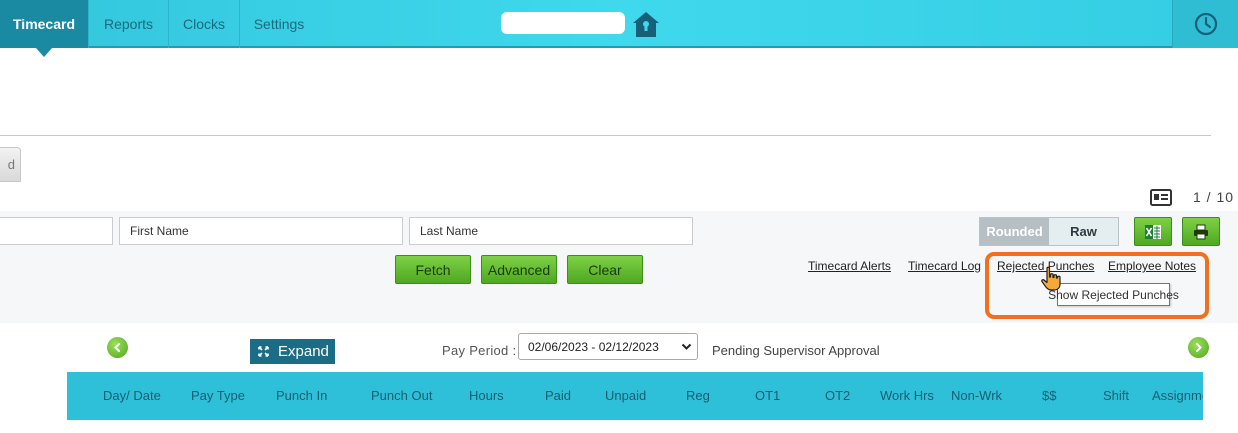 This screenshot has height=433, width=1238. I want to click on printer-icon, so click(1201, 231).